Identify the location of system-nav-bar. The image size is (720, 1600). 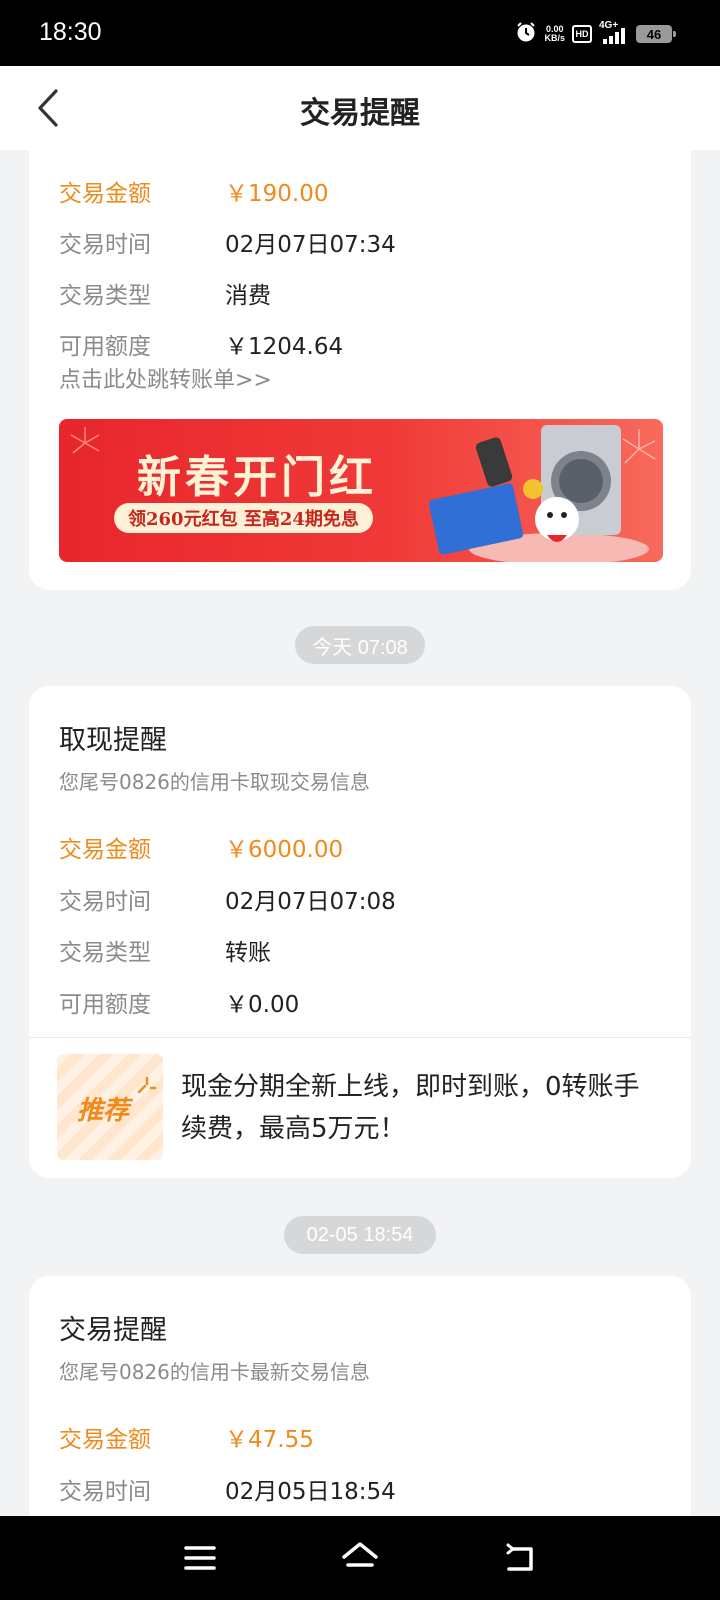
(360, 1558).